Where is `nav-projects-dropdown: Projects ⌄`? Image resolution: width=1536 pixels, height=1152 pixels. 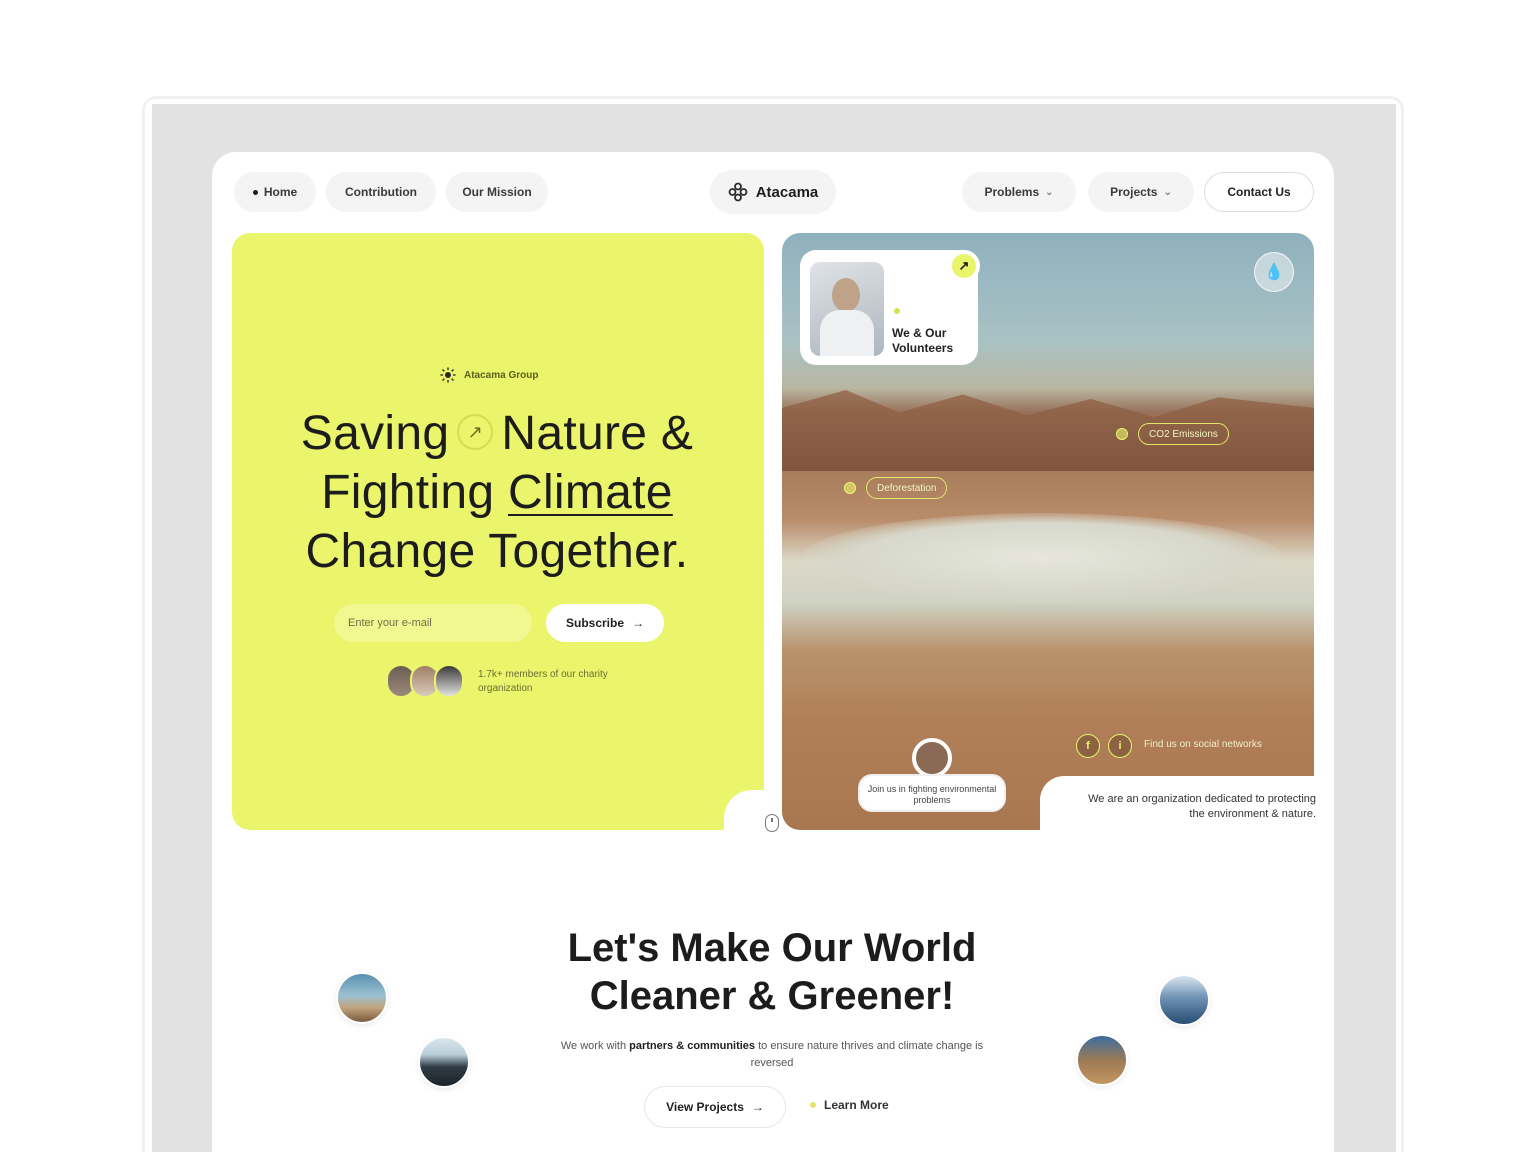
nav-projects-dropdown: Projects ⌄ is located at coordinates (1141, 192).